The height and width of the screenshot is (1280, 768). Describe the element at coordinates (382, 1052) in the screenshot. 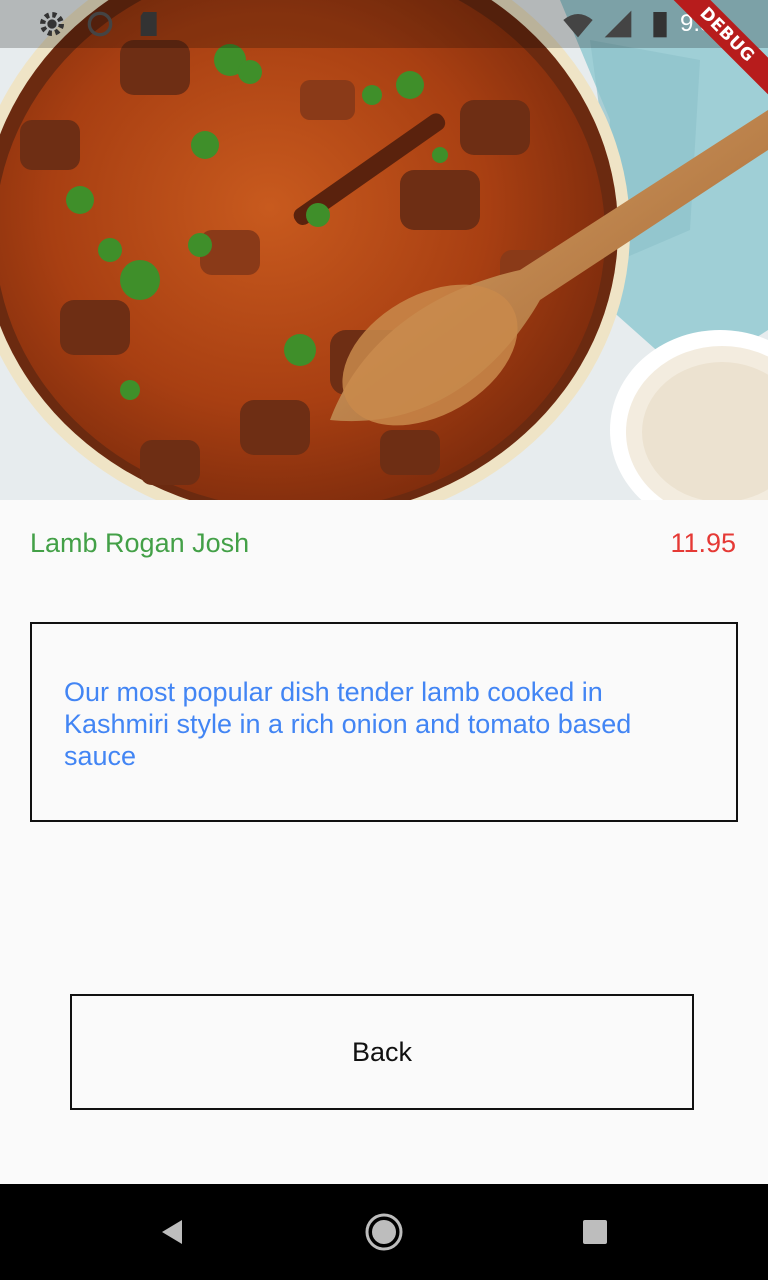

I see `back-button: Back` at that location.